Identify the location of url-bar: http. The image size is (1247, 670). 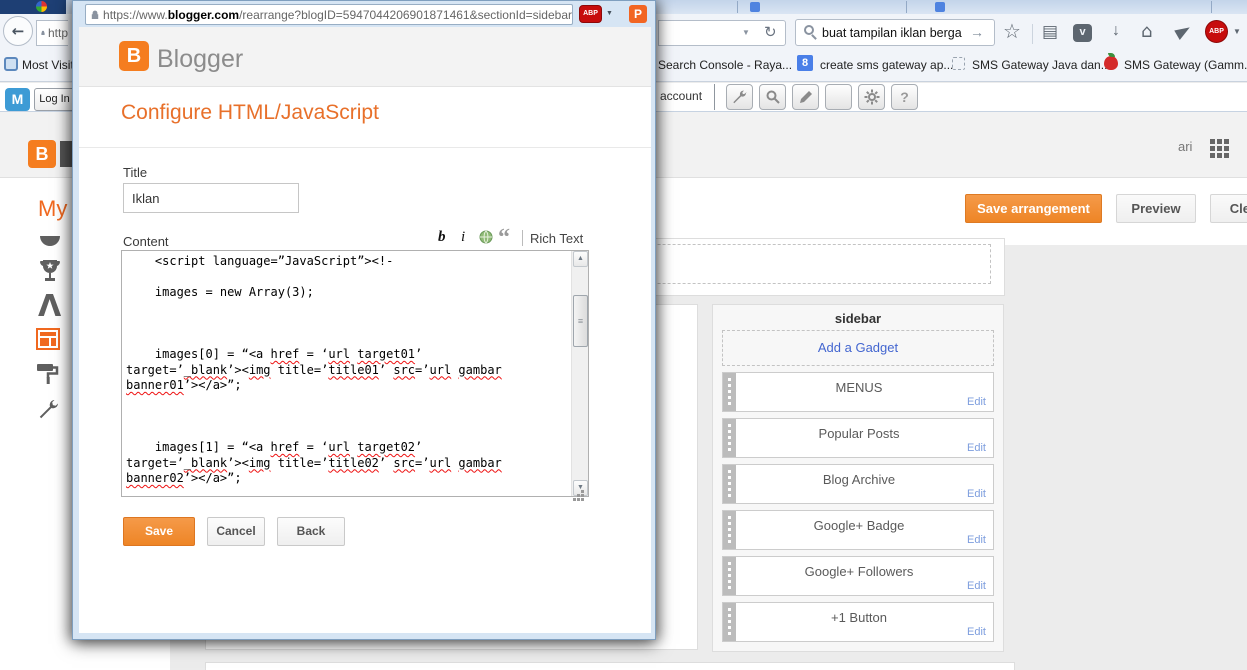
(52, 33).